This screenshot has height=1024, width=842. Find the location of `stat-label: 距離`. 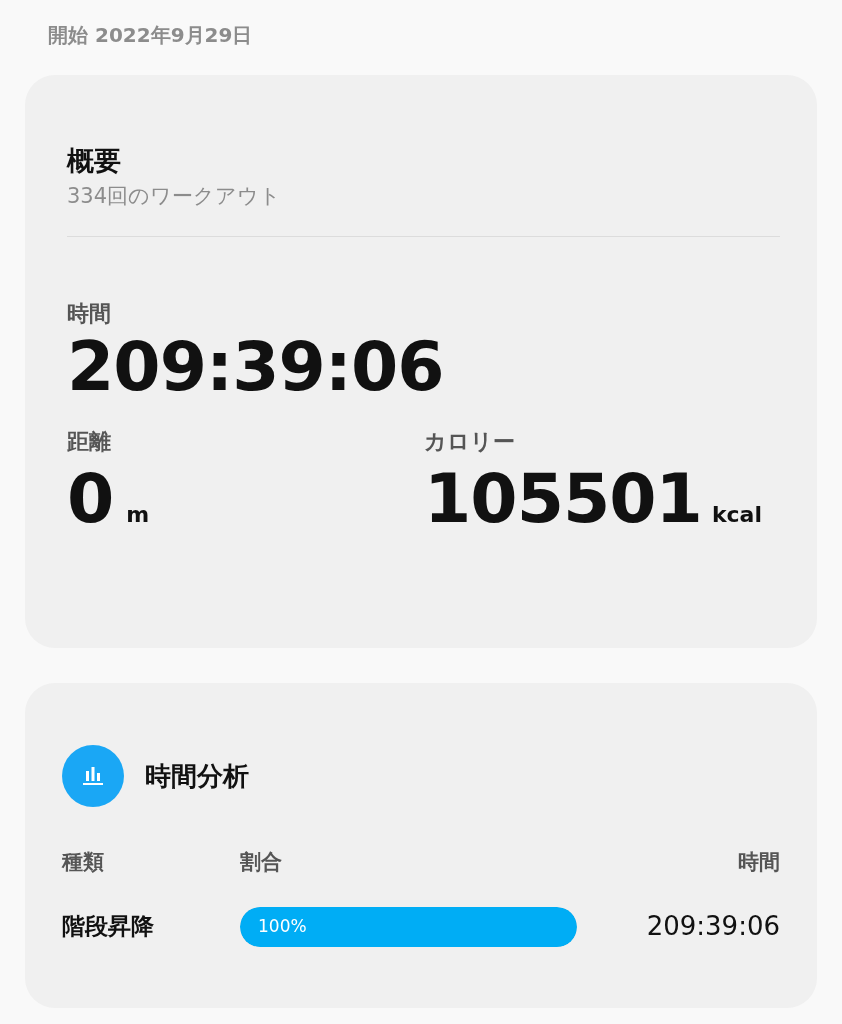

stat-label: 距離 is located at coordinates (89, 442).